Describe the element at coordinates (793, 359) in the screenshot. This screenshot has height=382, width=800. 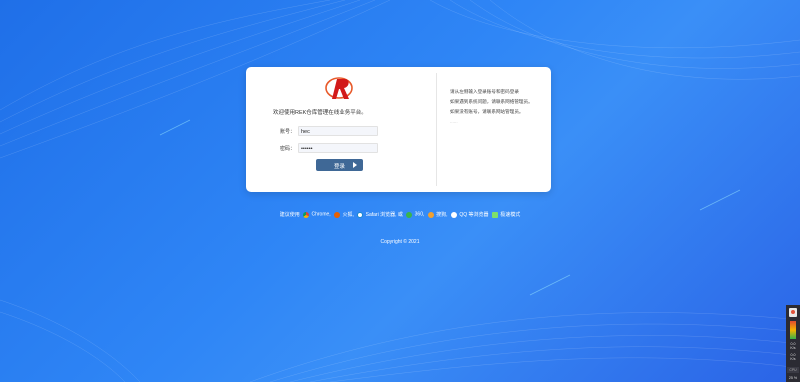
I see `download-unit: K/s` at that location.